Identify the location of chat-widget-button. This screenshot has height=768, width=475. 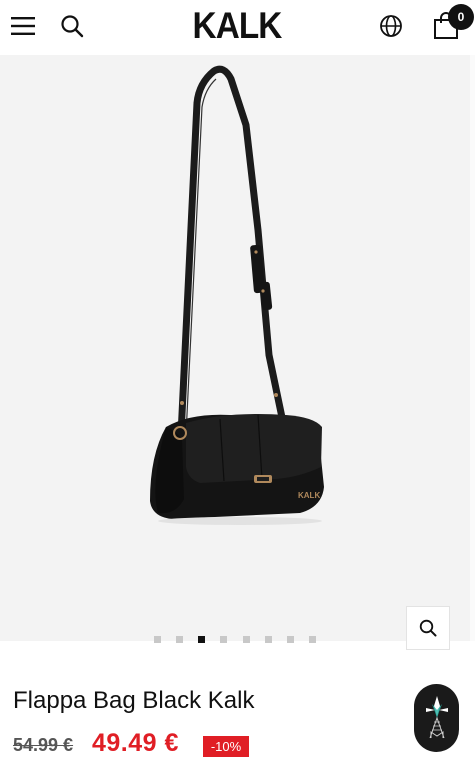
(436, 718).